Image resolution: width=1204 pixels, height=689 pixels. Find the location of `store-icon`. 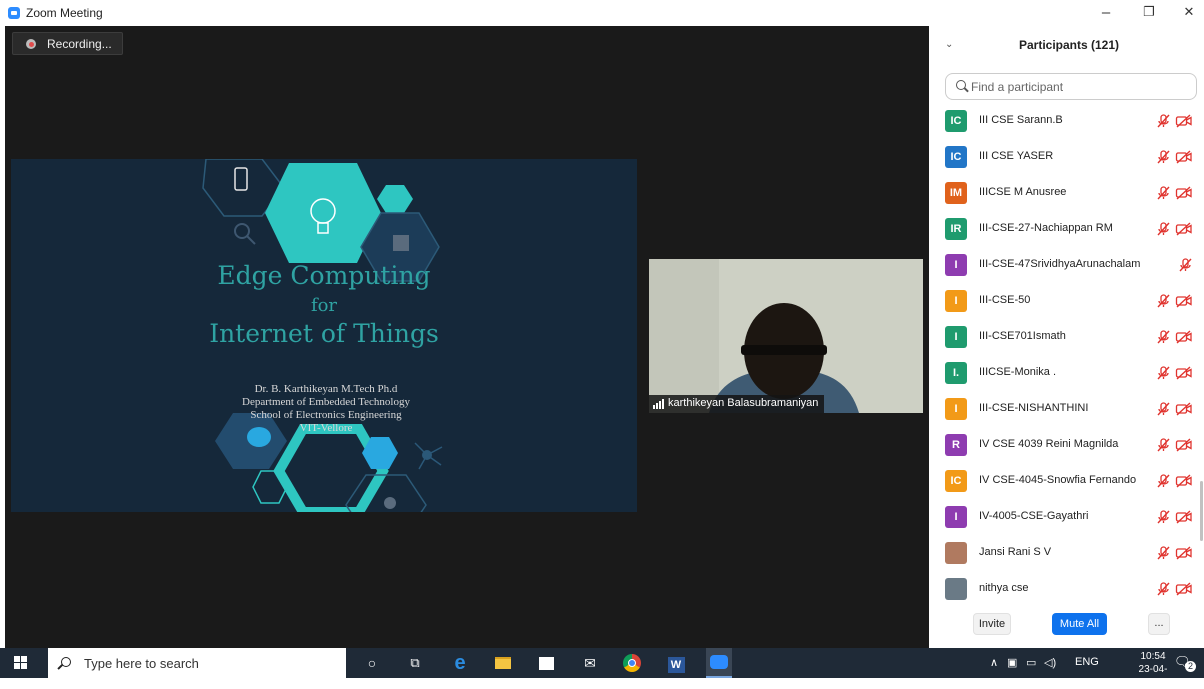

store-icon is located at coordinates (546, 663).